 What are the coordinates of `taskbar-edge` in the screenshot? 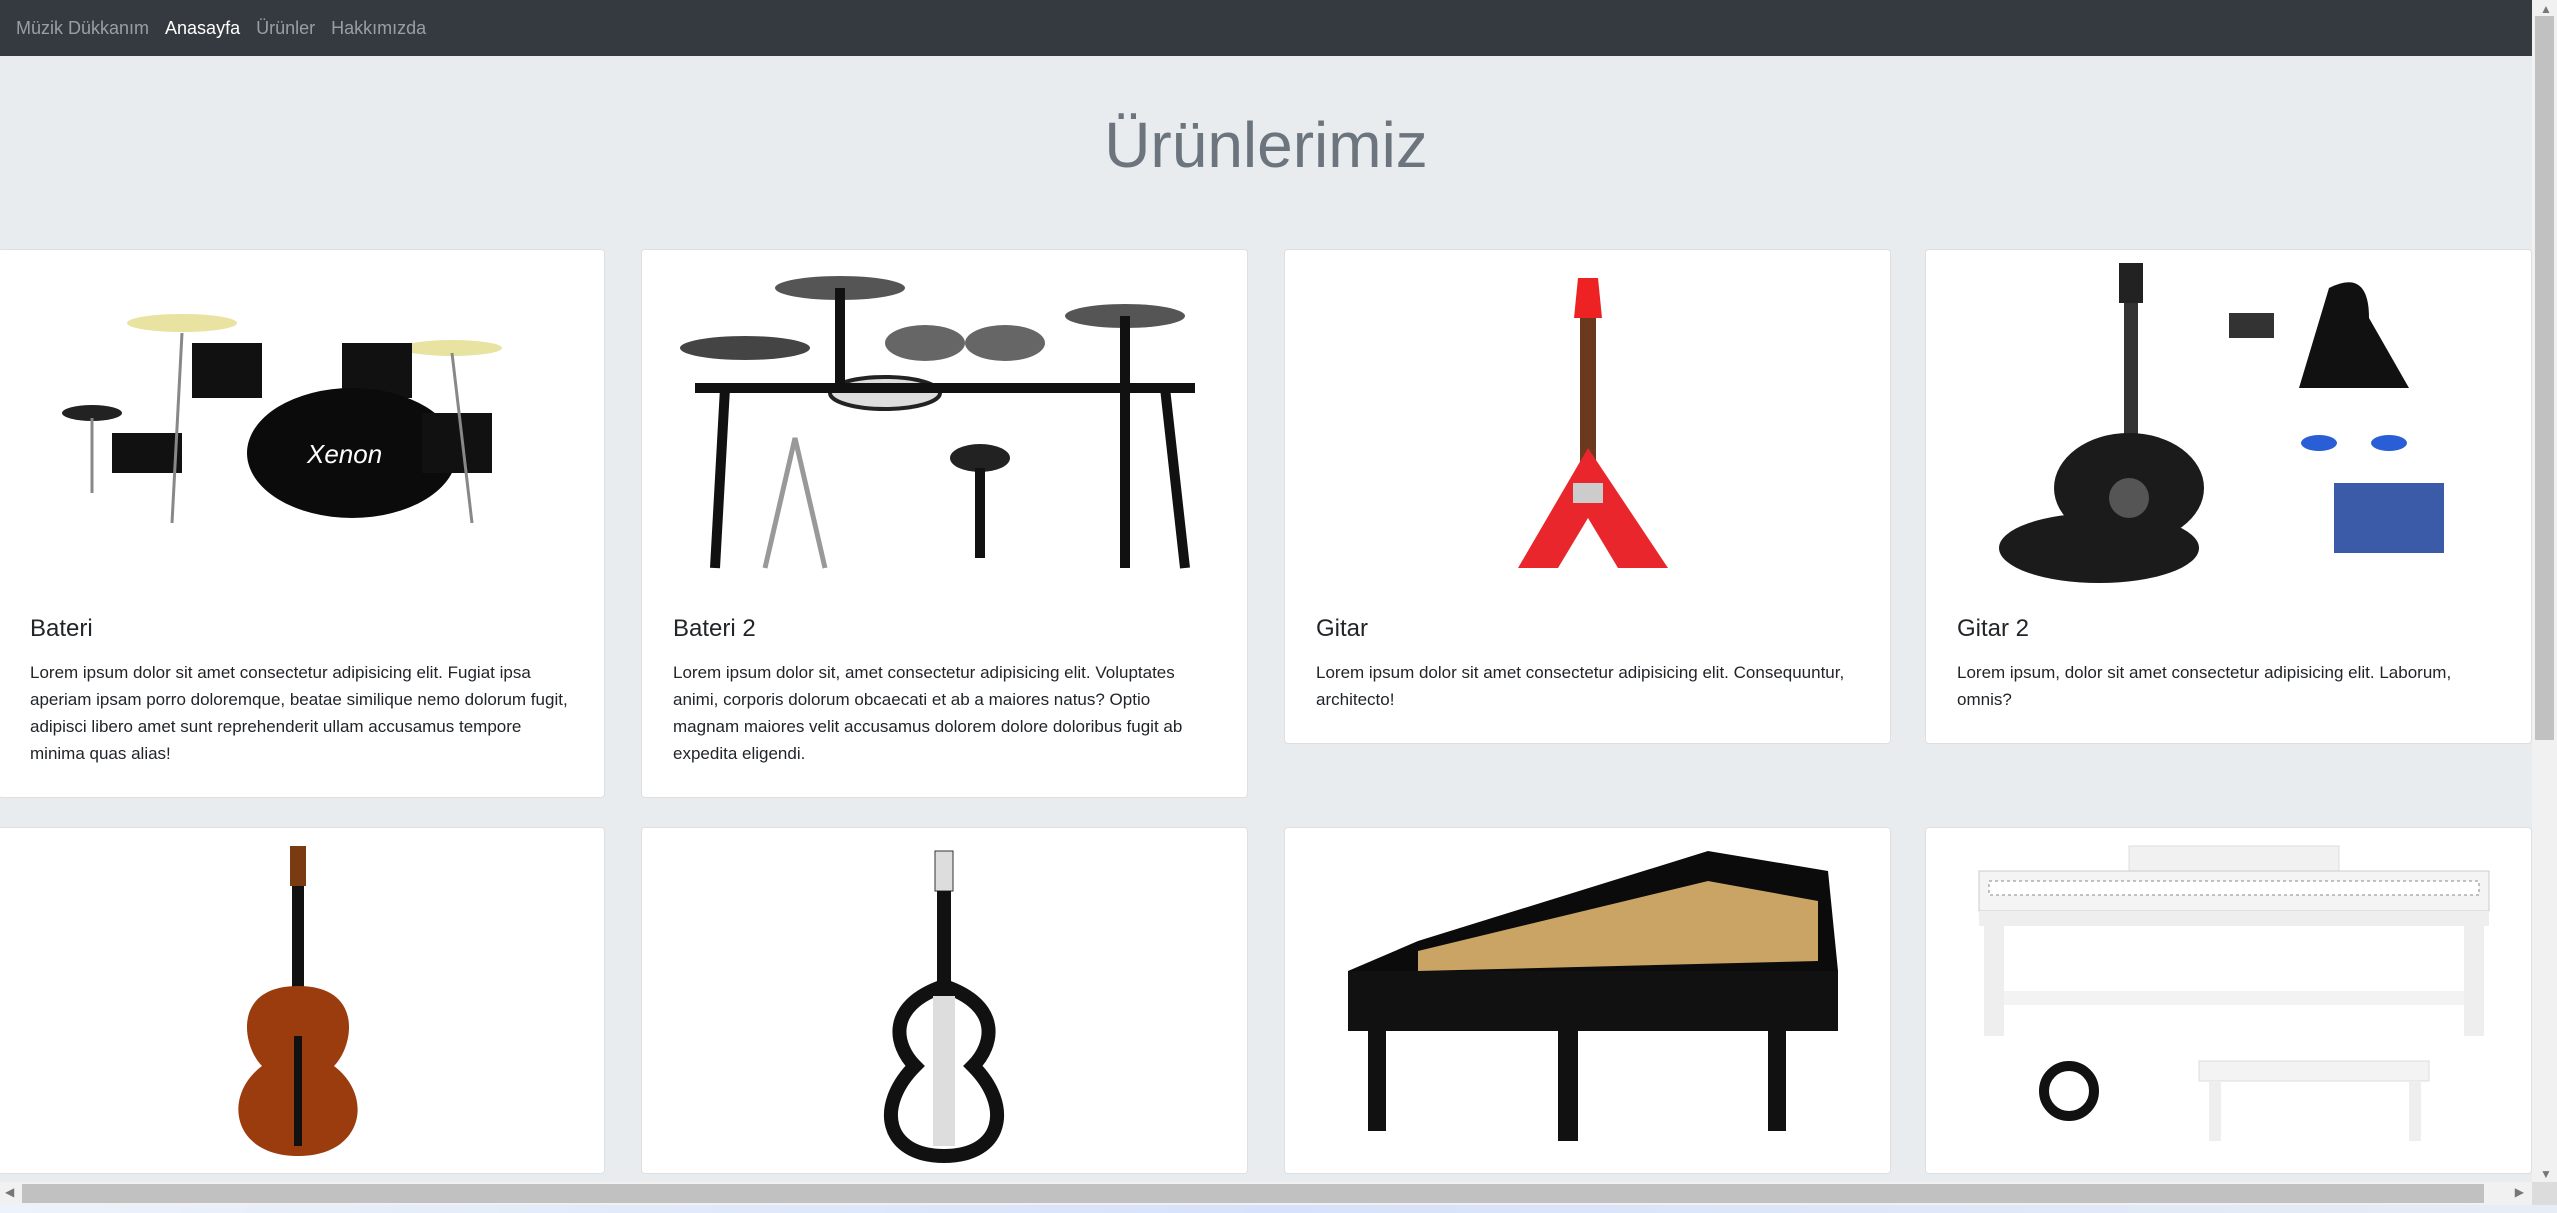 It's located at (1278, 1209).